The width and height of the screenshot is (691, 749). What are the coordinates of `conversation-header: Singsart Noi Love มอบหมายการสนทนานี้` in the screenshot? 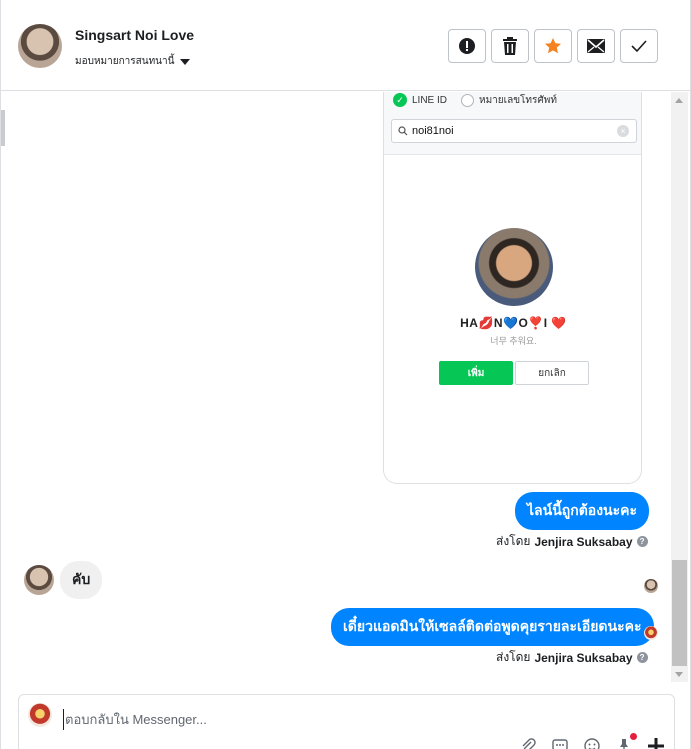 It's located at (345, 45).